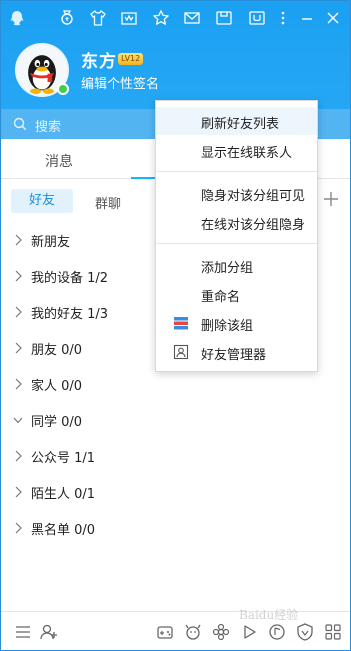  I want to click on friend-group-row: 家人 0/0, so click(175, 385).